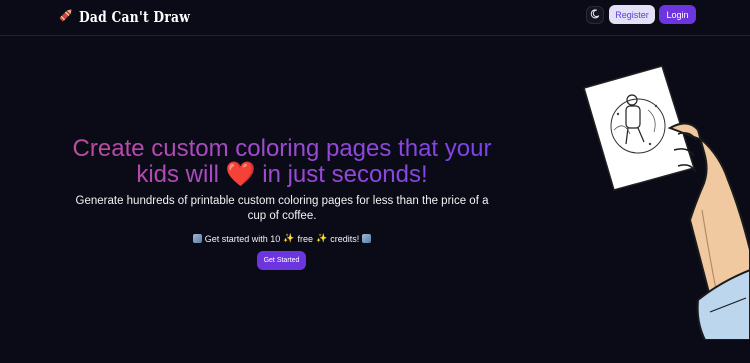 The width and height of the screenshot is (750, 363). I want to click on credits-prefix: Get started with 10, so click(242, 238).